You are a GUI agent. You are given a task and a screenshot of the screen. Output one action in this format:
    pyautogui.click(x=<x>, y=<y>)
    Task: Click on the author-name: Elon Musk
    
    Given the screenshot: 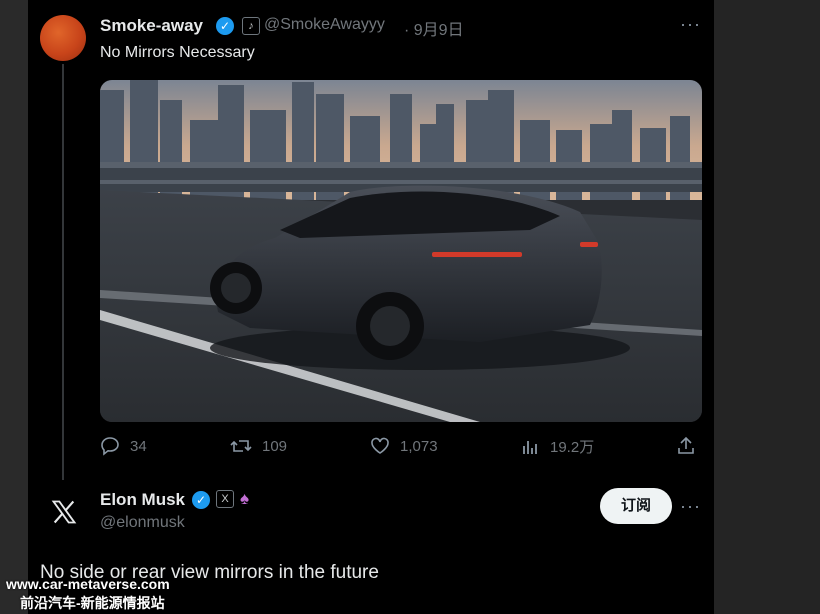 What is the action you would take?
    pyautogui.click(x=142, y=500)
    